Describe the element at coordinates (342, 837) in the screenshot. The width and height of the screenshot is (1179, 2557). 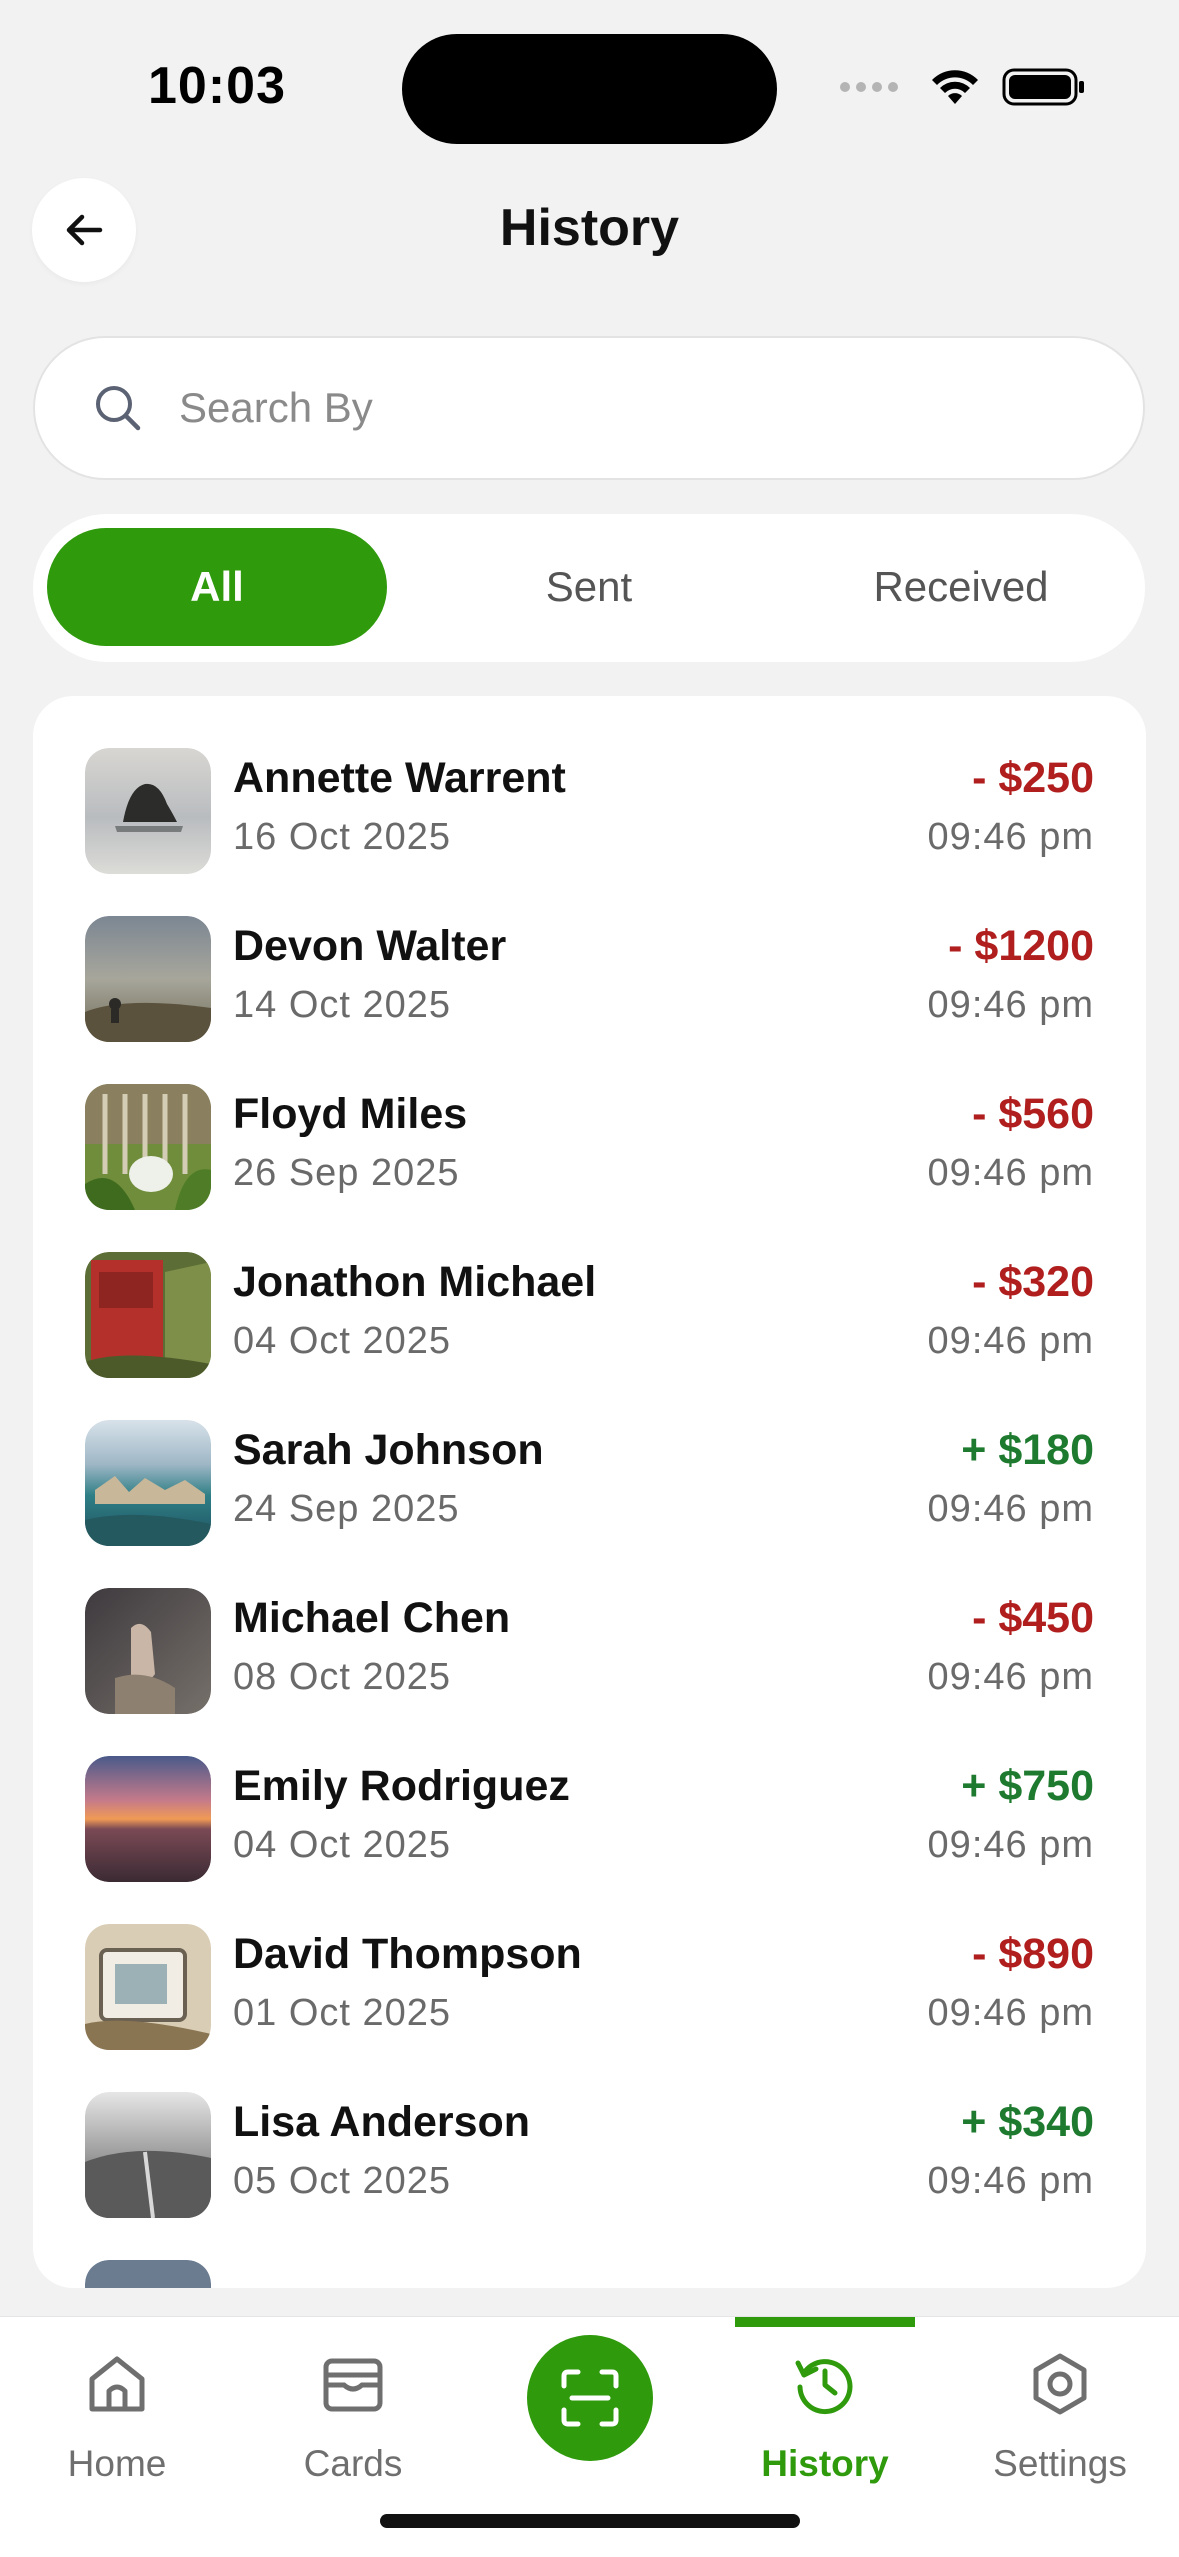
I see `transaction-date: 16 Oct 2025` at that location.